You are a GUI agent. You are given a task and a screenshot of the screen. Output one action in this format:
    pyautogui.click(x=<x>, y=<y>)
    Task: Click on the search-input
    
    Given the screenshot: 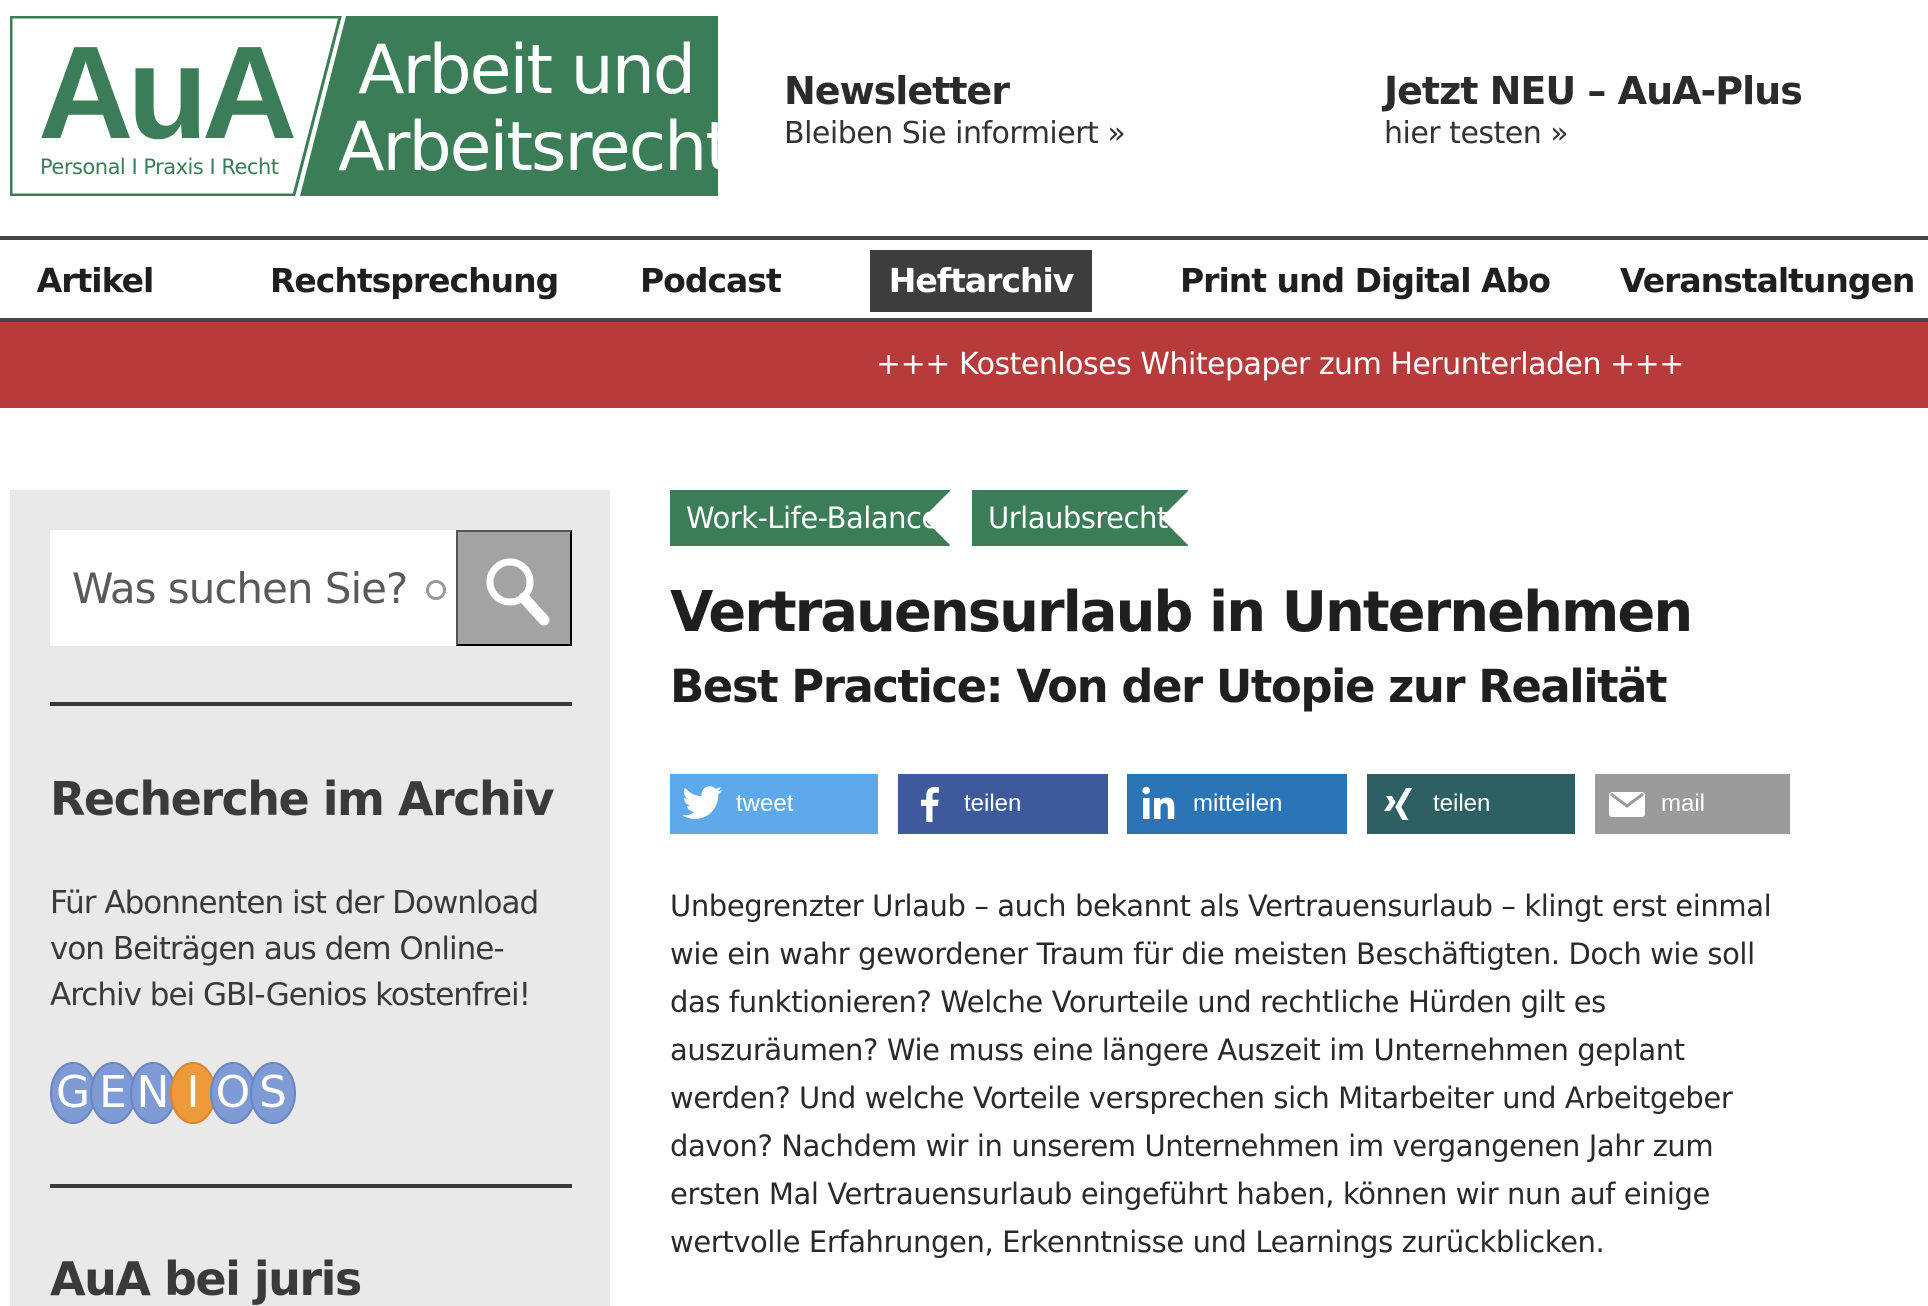 What is the action you would take?
    pyautogui.click(x=251, y=588)
    